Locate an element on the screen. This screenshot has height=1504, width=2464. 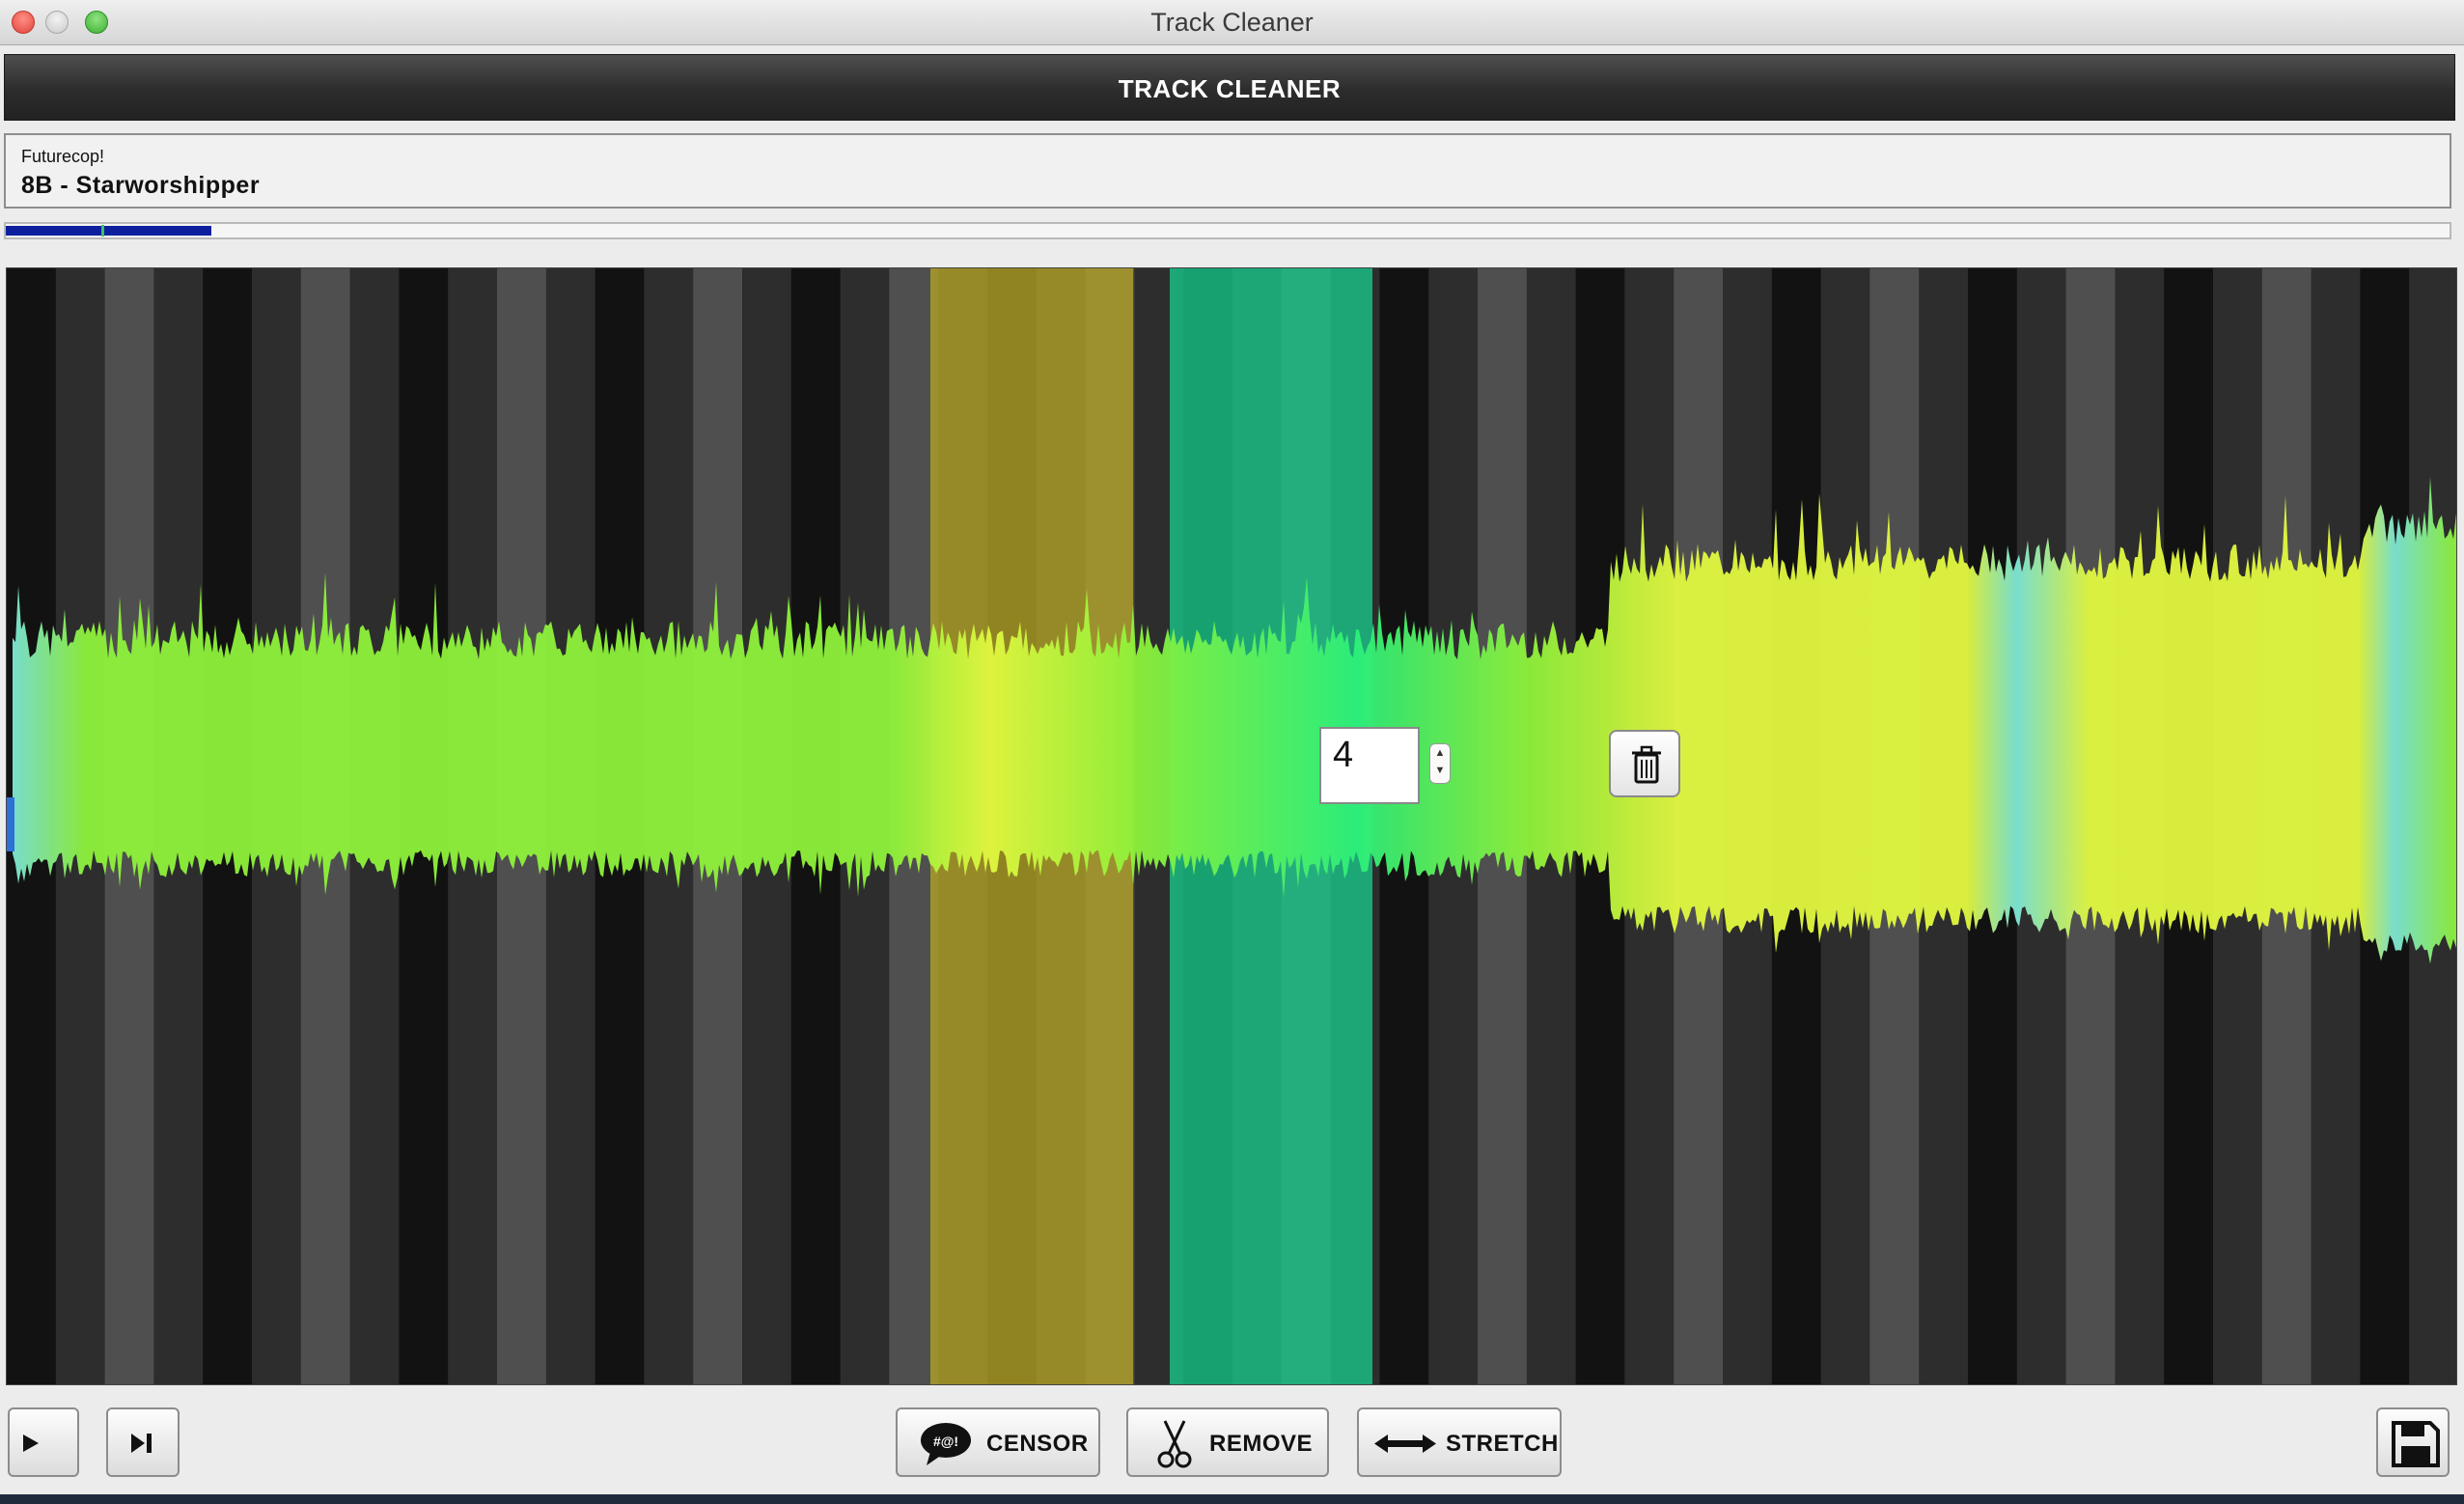
speech-bubble-icon: #@! is located at coordinates (946, 1444).